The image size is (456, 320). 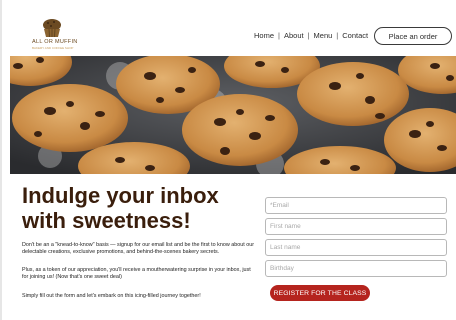 I want to click on brand-name: ALL OR MUFFIN, so click(x=55, y=42).